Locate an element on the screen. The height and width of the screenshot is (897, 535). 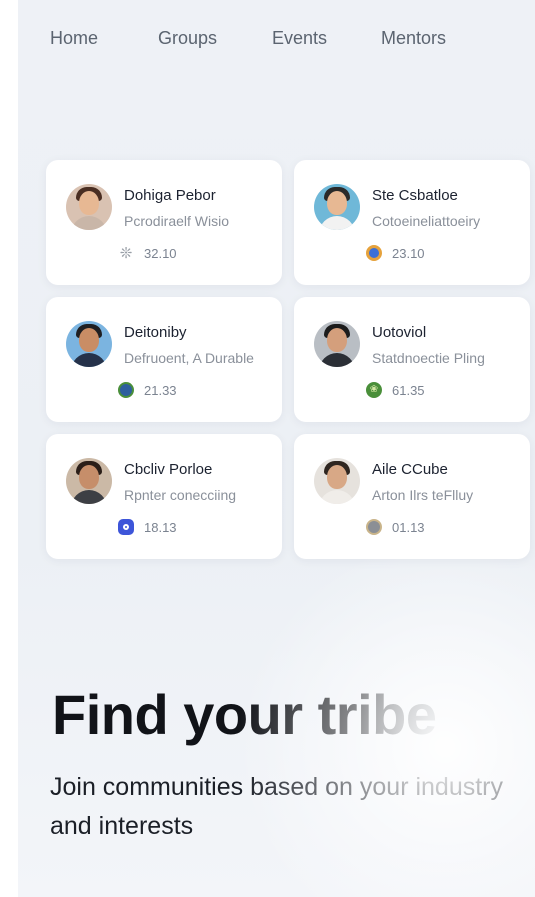
mentor-role: Defruoent, A Durable is located at coordinates (189, 358).